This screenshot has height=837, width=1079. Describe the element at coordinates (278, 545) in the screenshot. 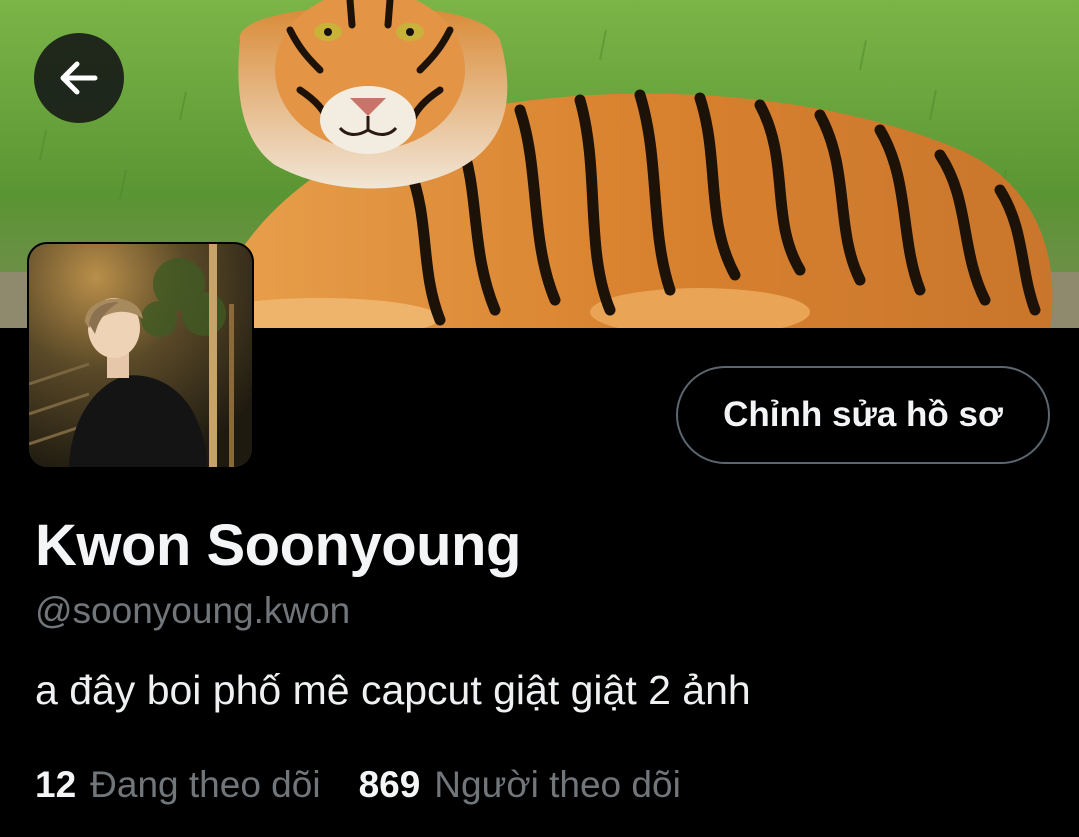

I see `display-name: Kwon Soonyoung` at that location.